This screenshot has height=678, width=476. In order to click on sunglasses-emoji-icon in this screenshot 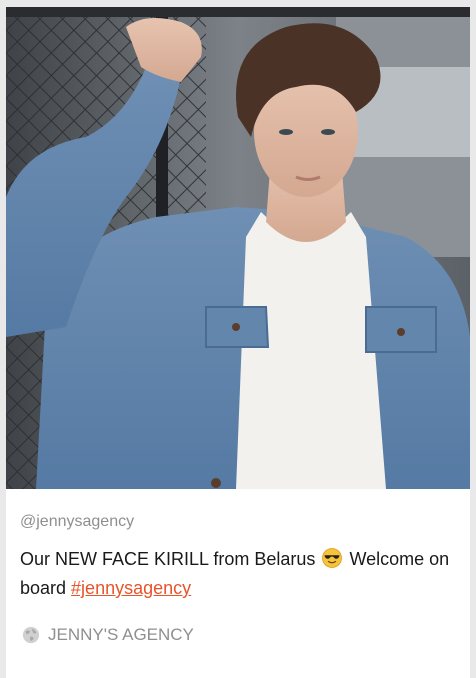, I will do `click(332, 558)`.